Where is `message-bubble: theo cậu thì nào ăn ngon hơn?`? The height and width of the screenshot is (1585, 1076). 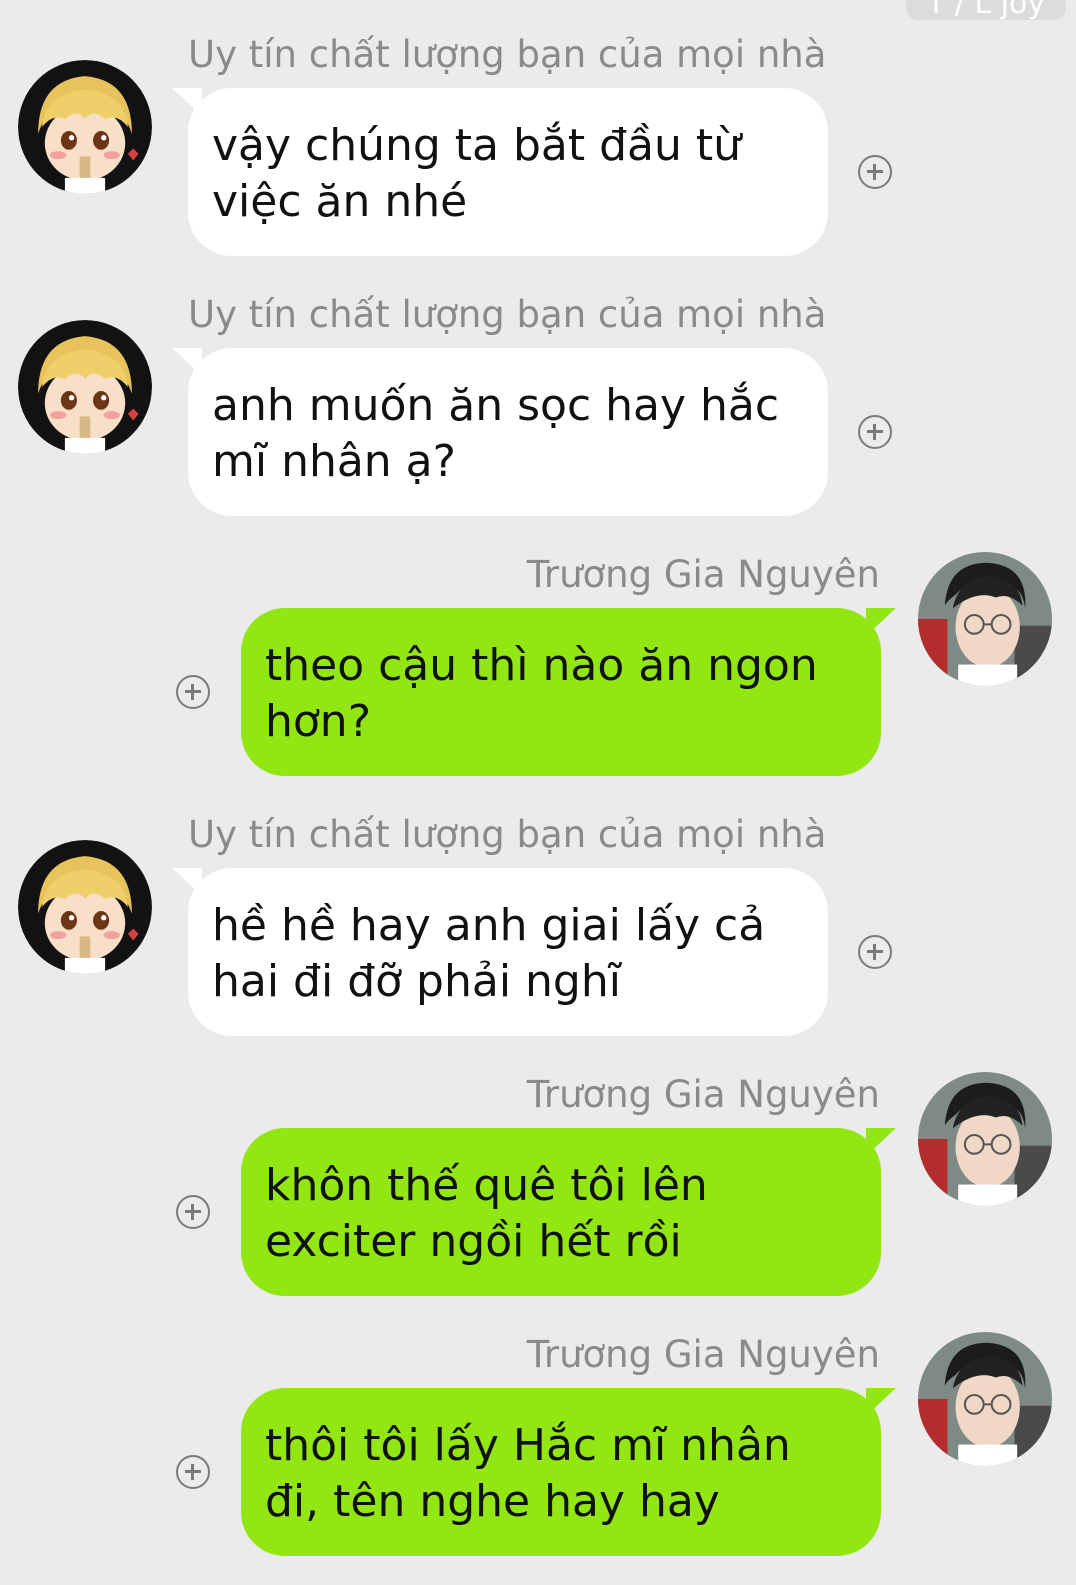
message-bubble: theo cậu thì nào ăn ngon hơn? is located at coordinates (561, 692).